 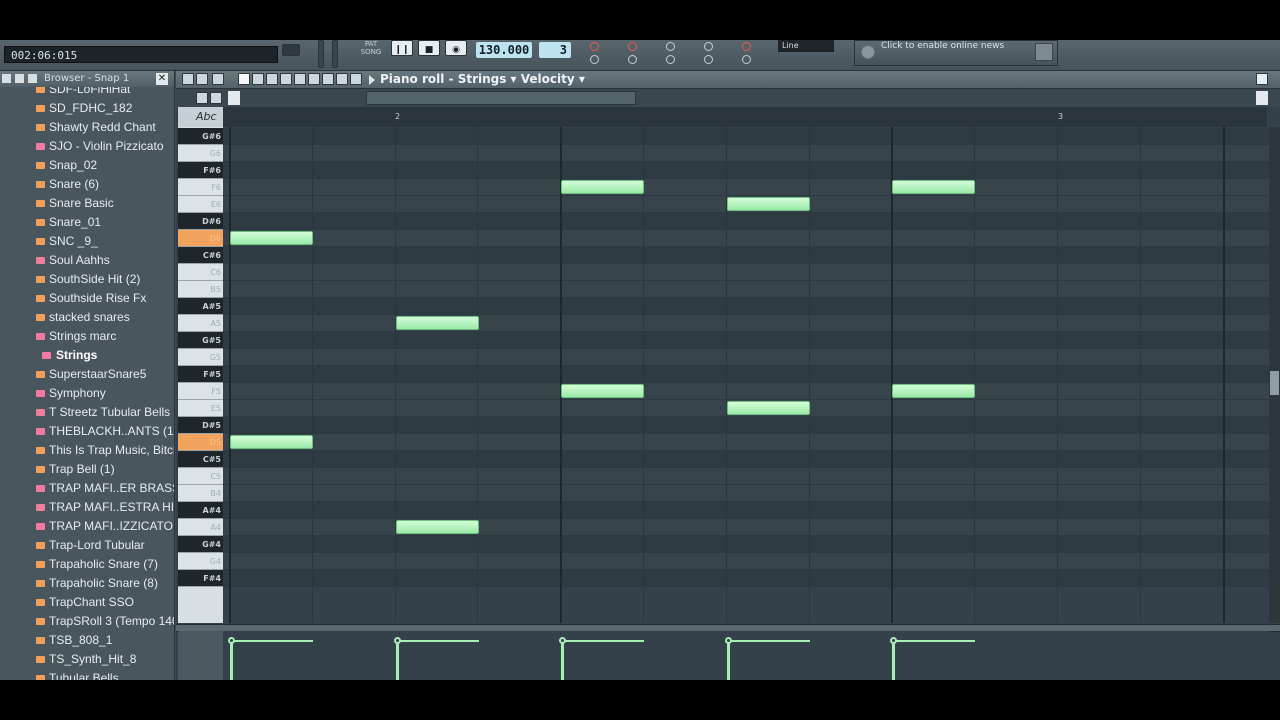 I want to click on piano-key: F#4, so click(x=200, y=578).